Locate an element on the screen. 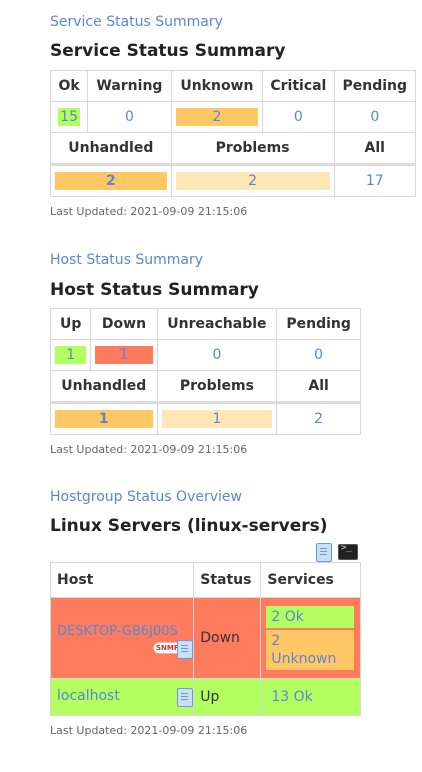 The image size is (422, 772). pending-count: 0 is located at coordinates (375, 117).